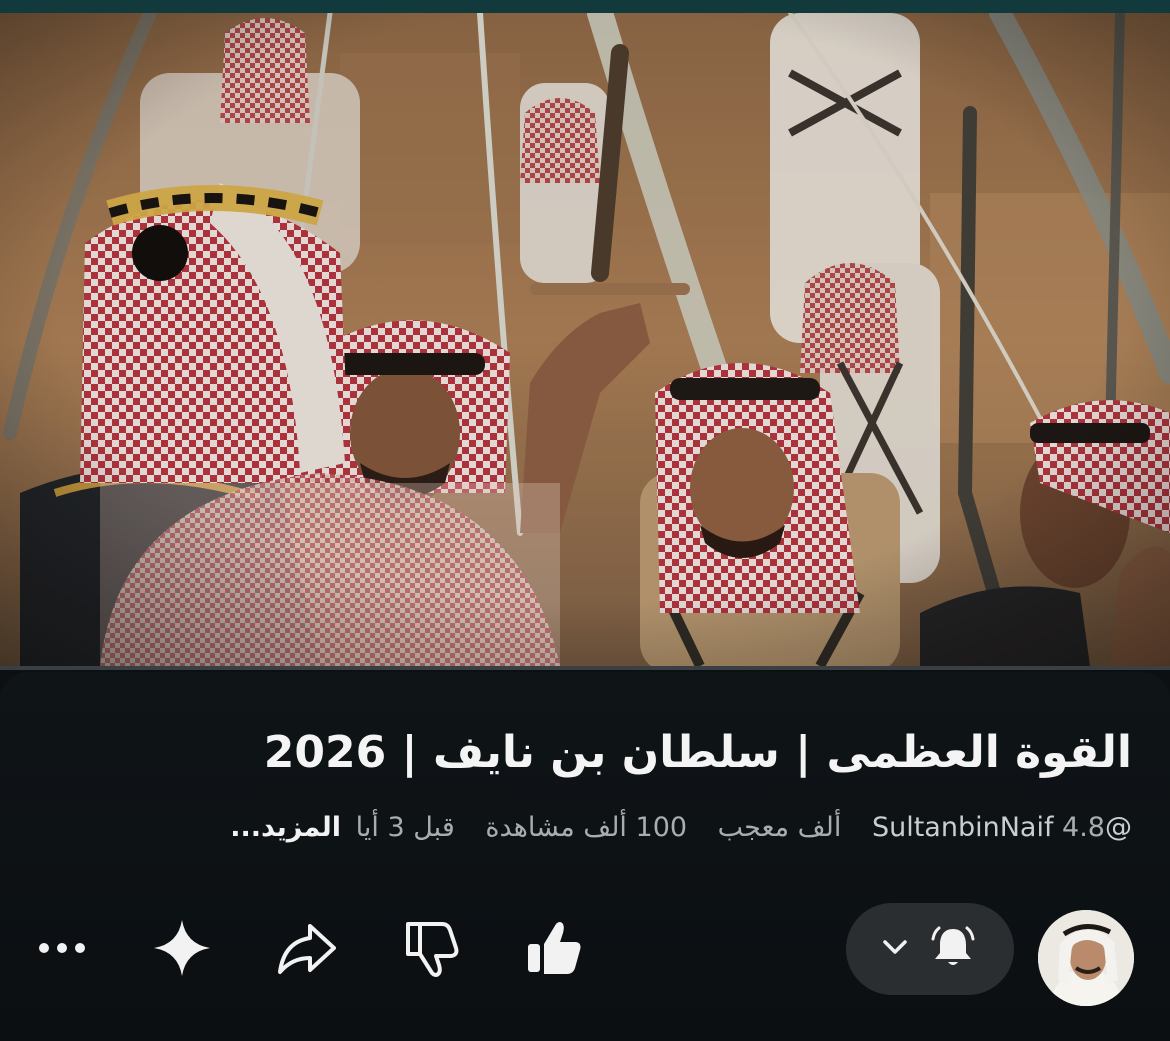 The image size is (1170, 1041). I want to click on dislike-button, so click(430, 950).